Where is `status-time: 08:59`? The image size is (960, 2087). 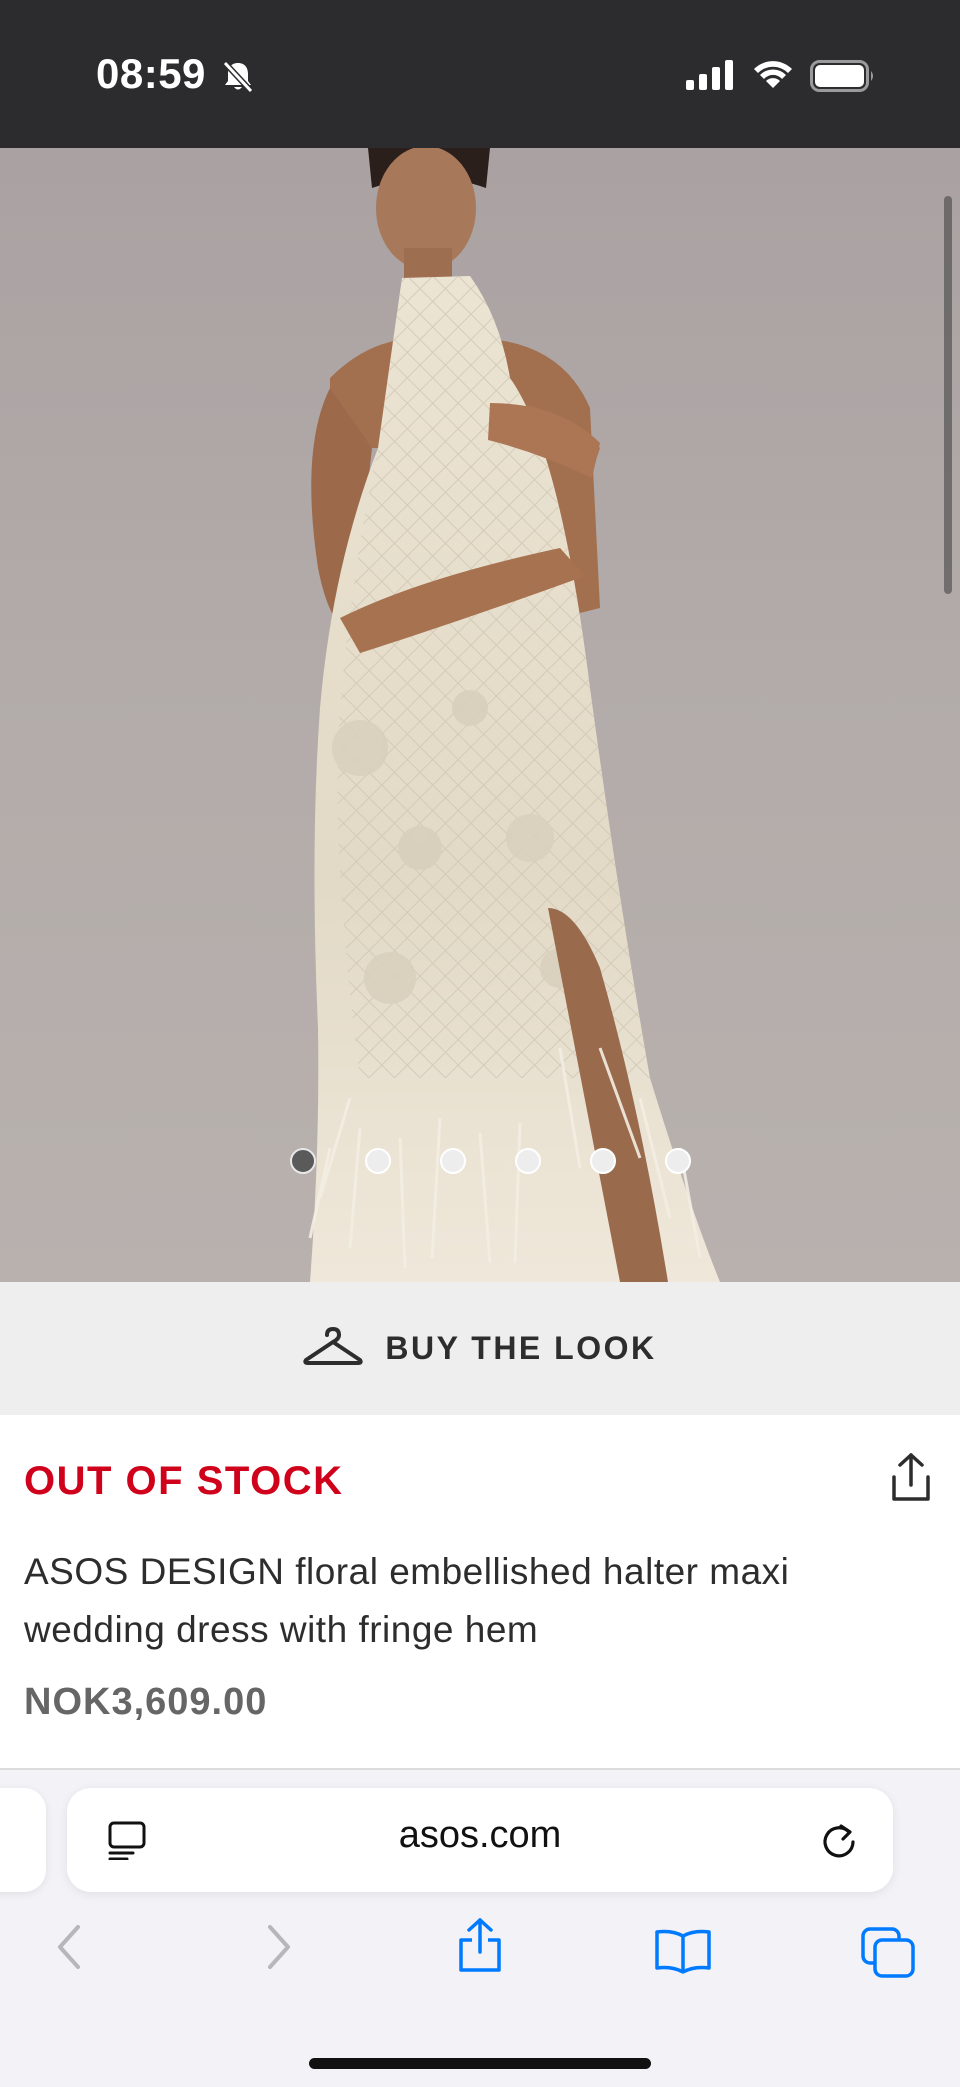
status-time: 08:59 is located at coordinates (151, 73).